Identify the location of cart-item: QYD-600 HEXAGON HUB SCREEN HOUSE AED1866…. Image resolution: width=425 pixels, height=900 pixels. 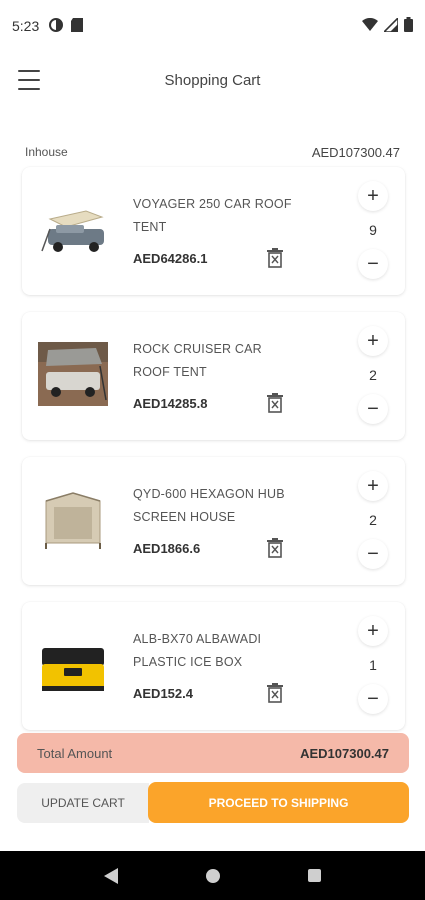
(213, 521).